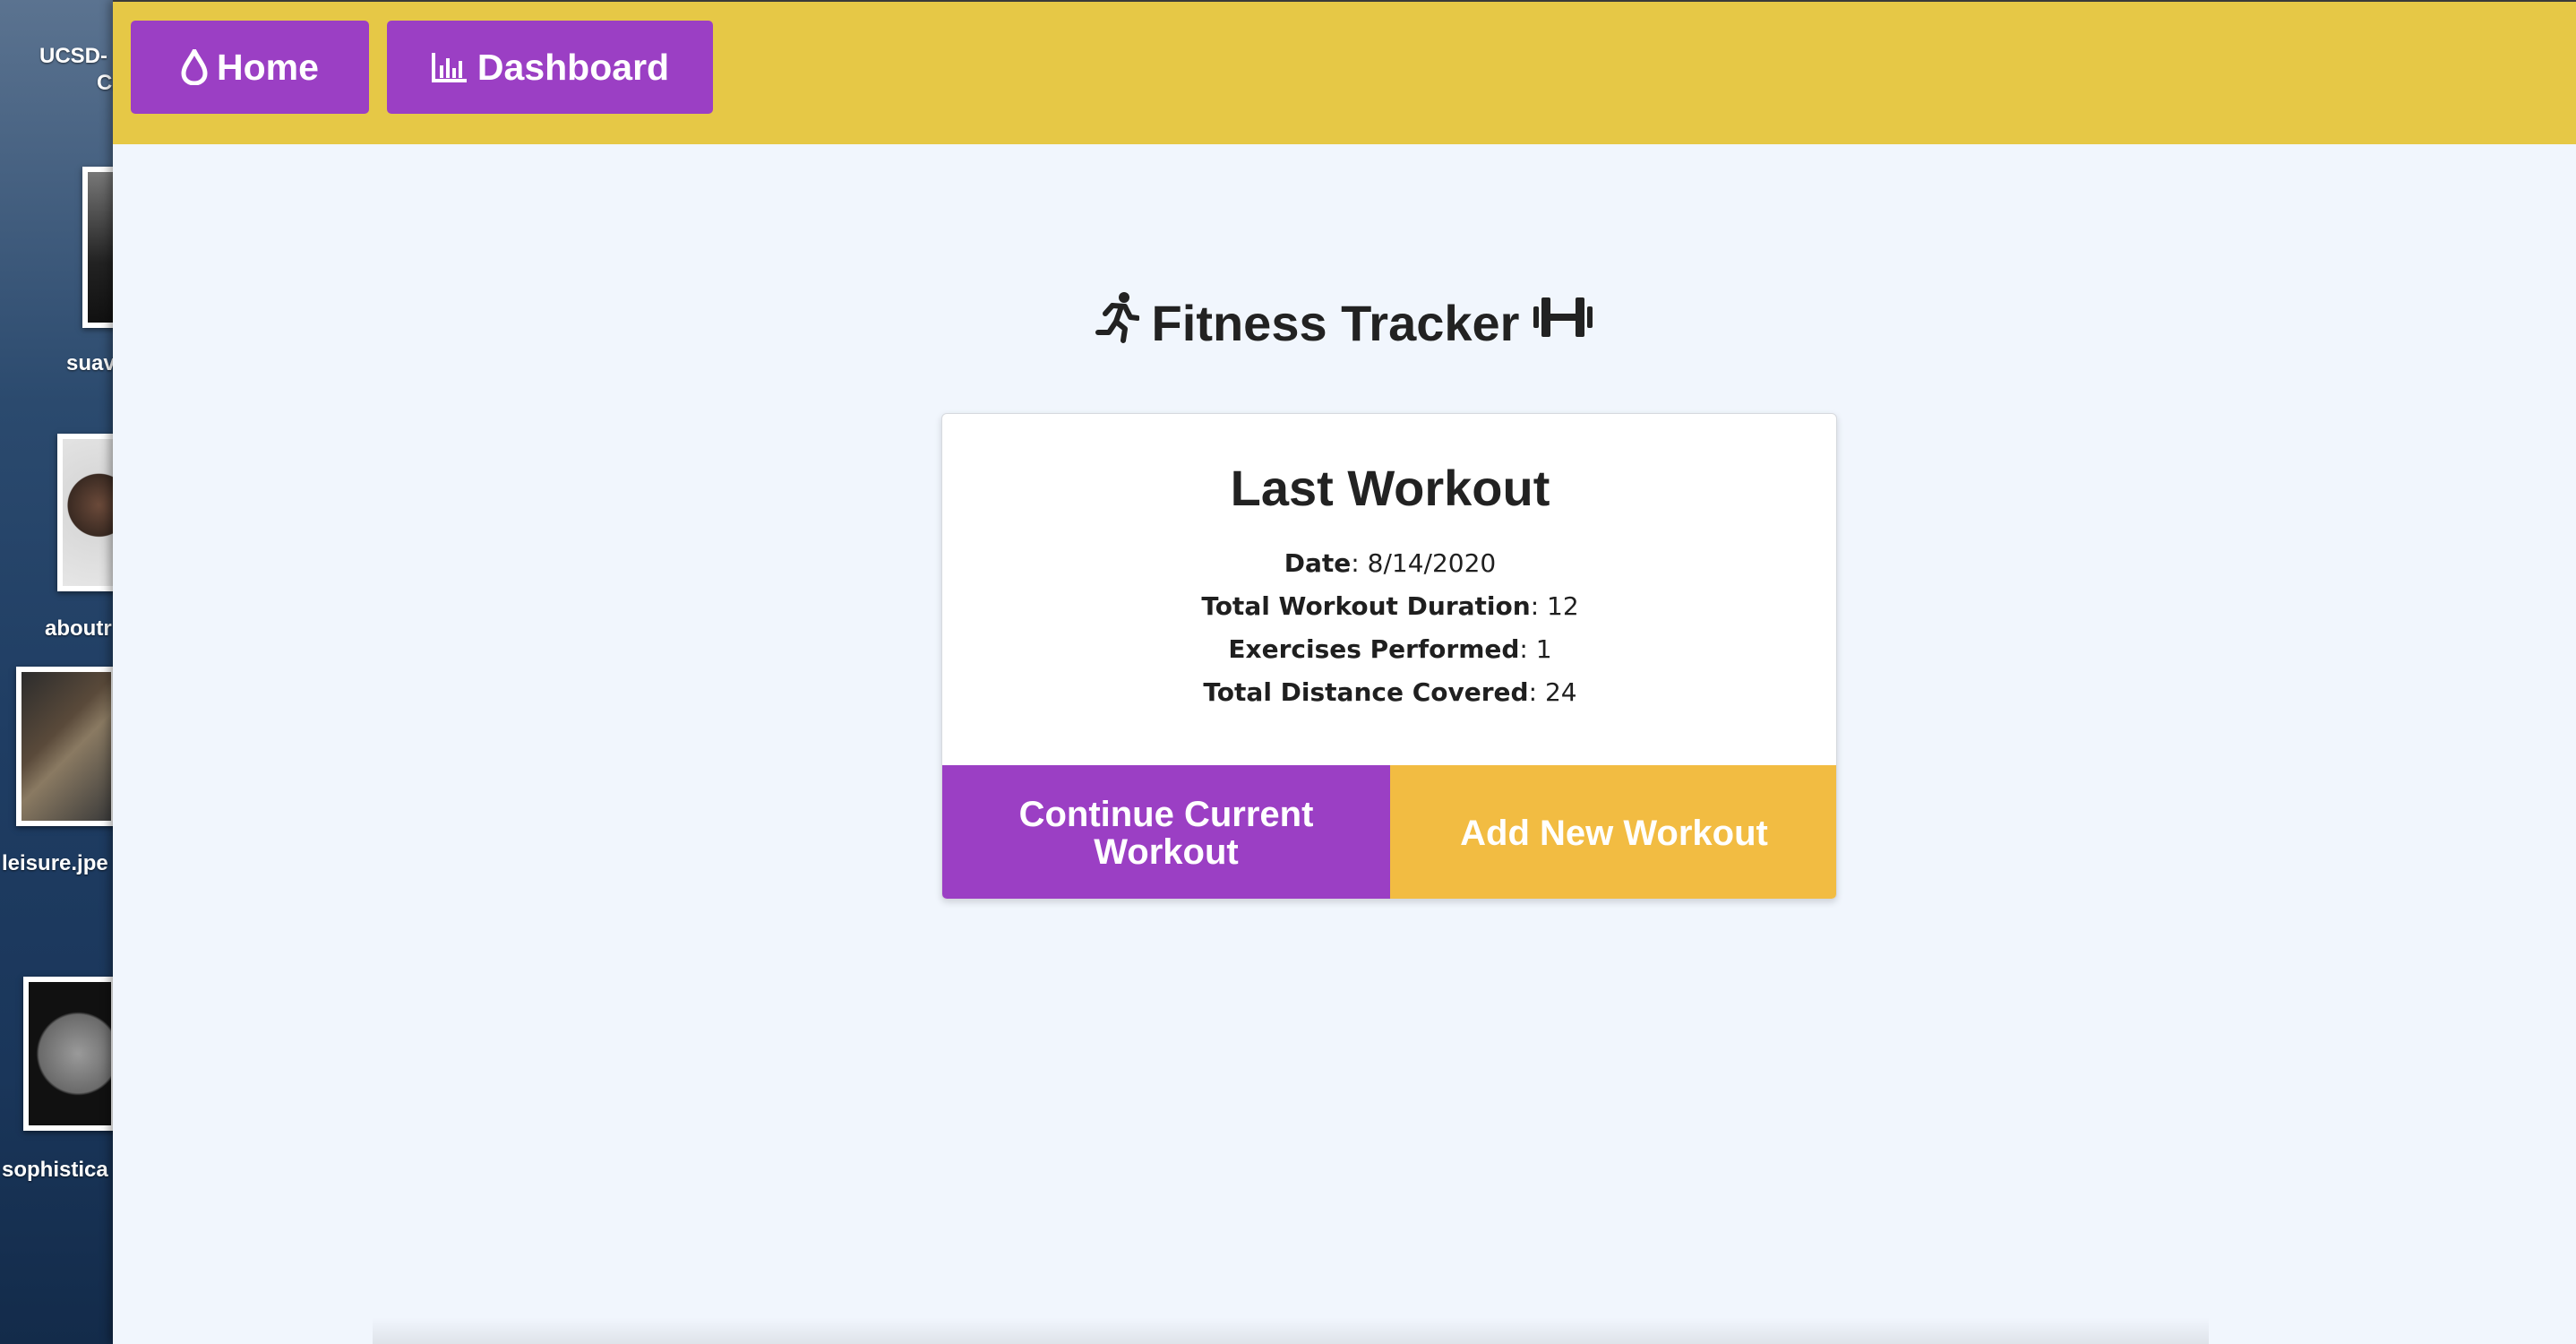 The image size is (2576, 1344). Describe the element at coordinates (1563, 606) in the screenshot. I see `stat-value: 12` at that location.